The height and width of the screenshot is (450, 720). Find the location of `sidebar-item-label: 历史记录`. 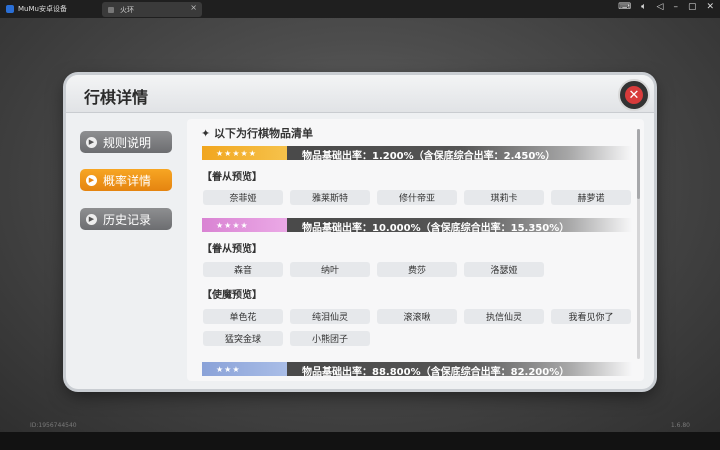

sidebar-item-label: 历史记录 is located at coordinates (127, 219).